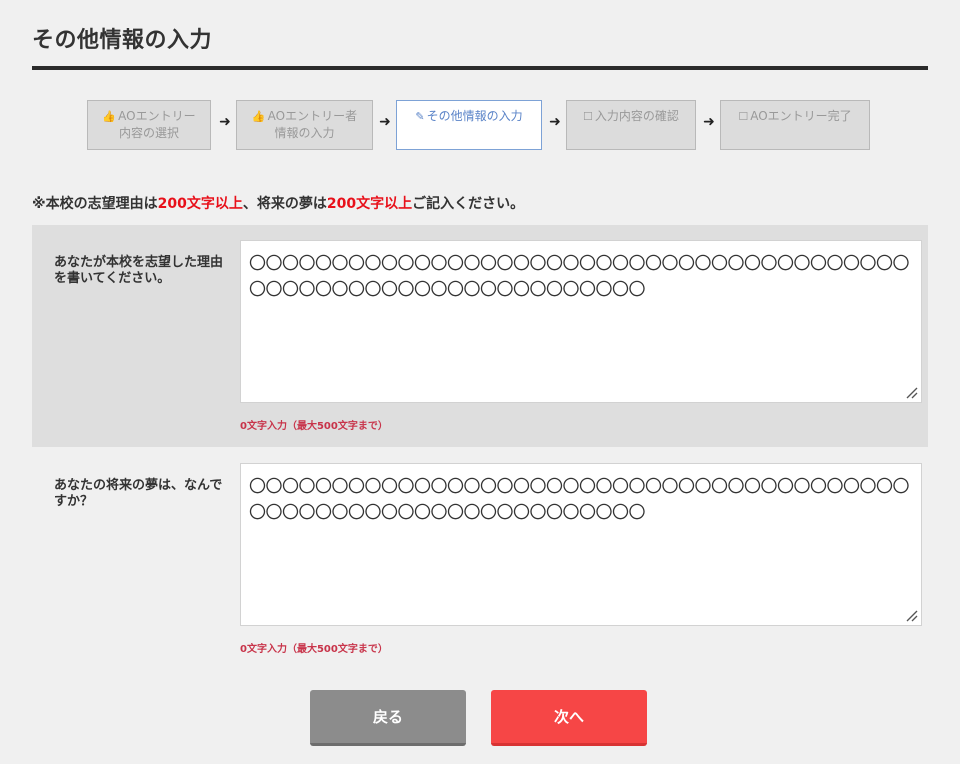 Image resolution: width=960 pixels, height=764 pixels. I want to click on step-label: AOエントリー, so click(157, 116).